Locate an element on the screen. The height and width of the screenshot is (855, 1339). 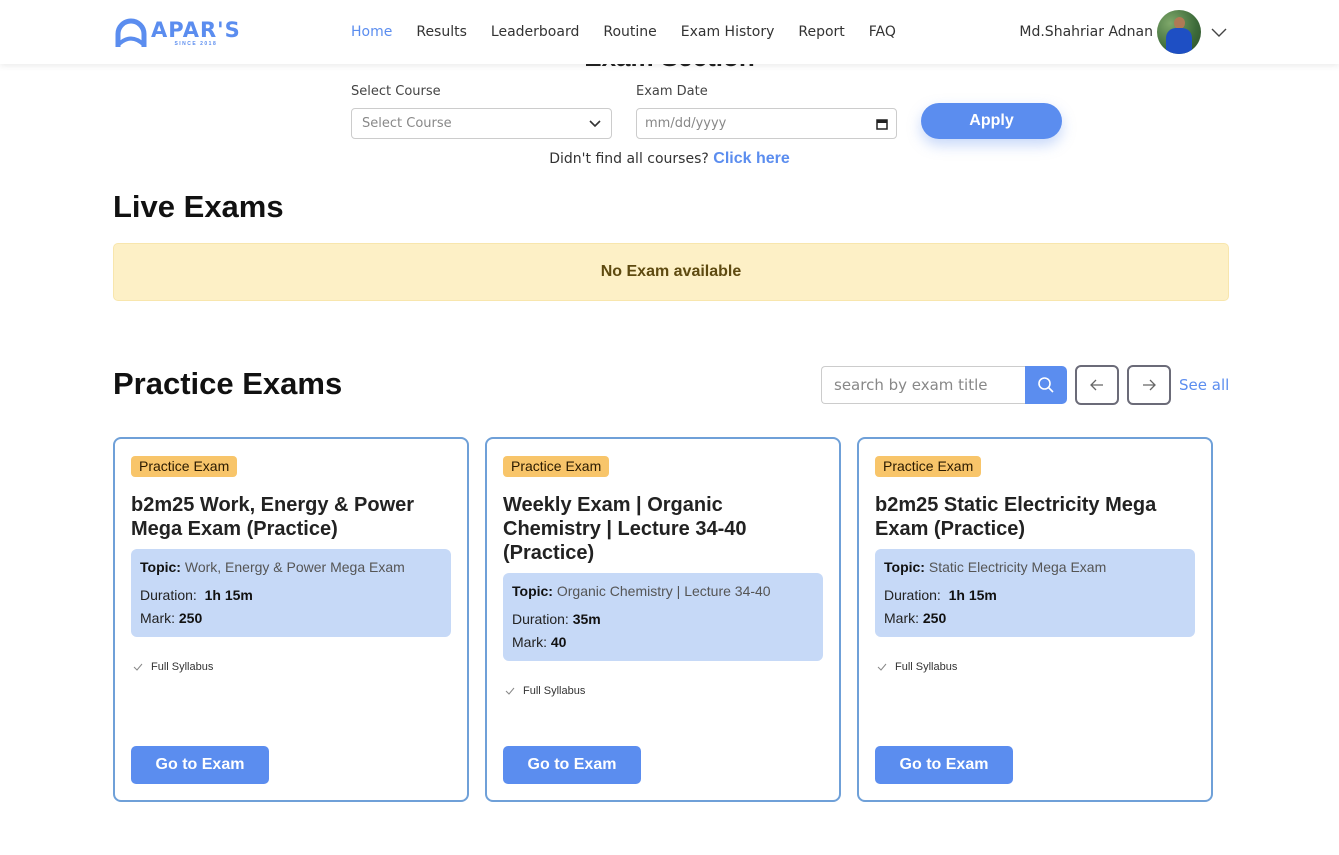
nav-exam-history: Exam History is located at coordinates (728, 32).